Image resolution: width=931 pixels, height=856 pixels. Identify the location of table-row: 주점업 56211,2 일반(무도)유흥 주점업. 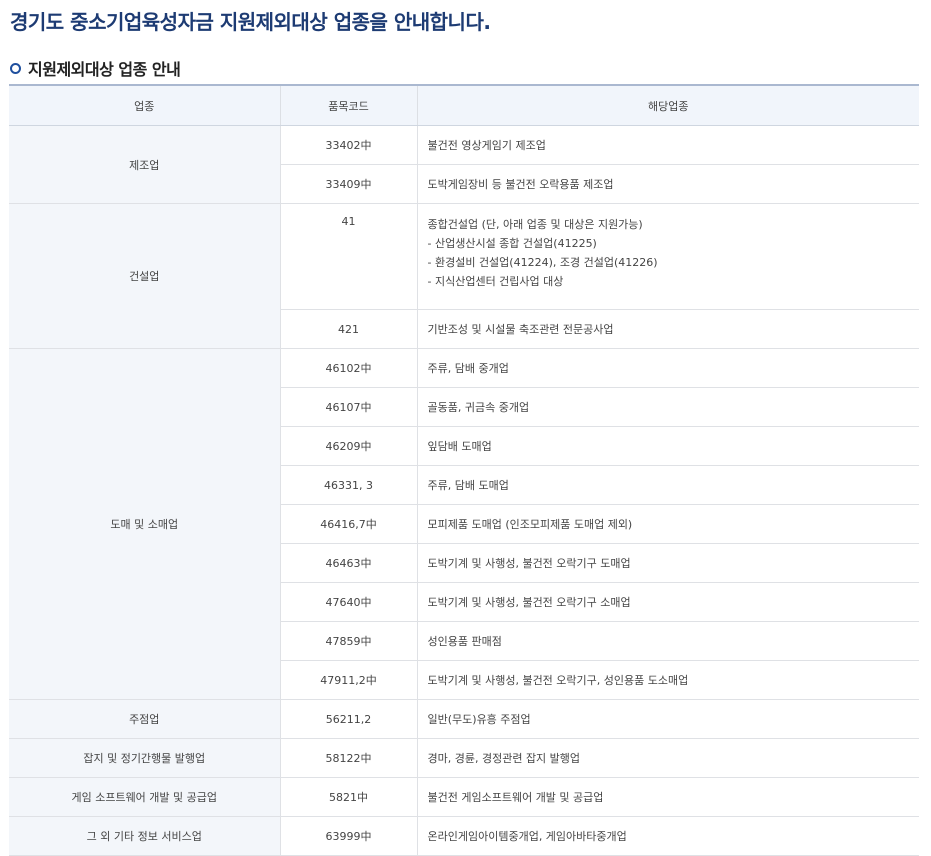
(464, 719).